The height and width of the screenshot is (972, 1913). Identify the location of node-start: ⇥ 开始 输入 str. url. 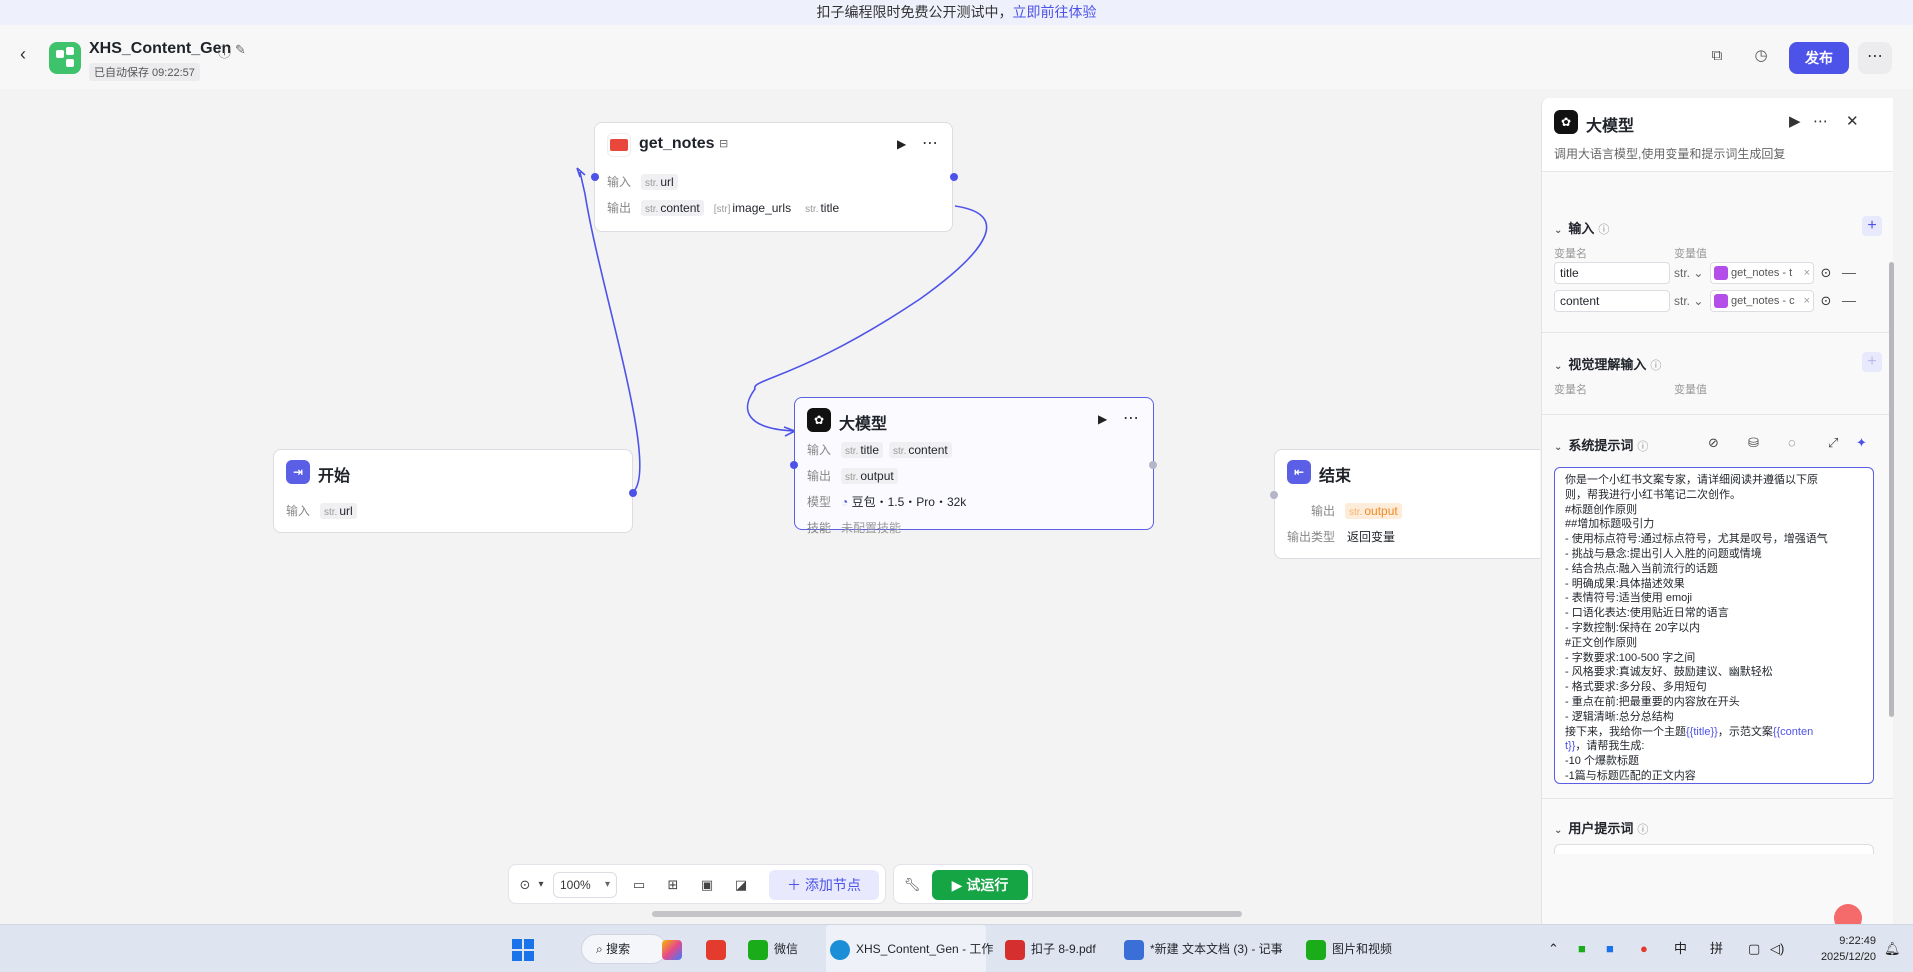
(455, 491).